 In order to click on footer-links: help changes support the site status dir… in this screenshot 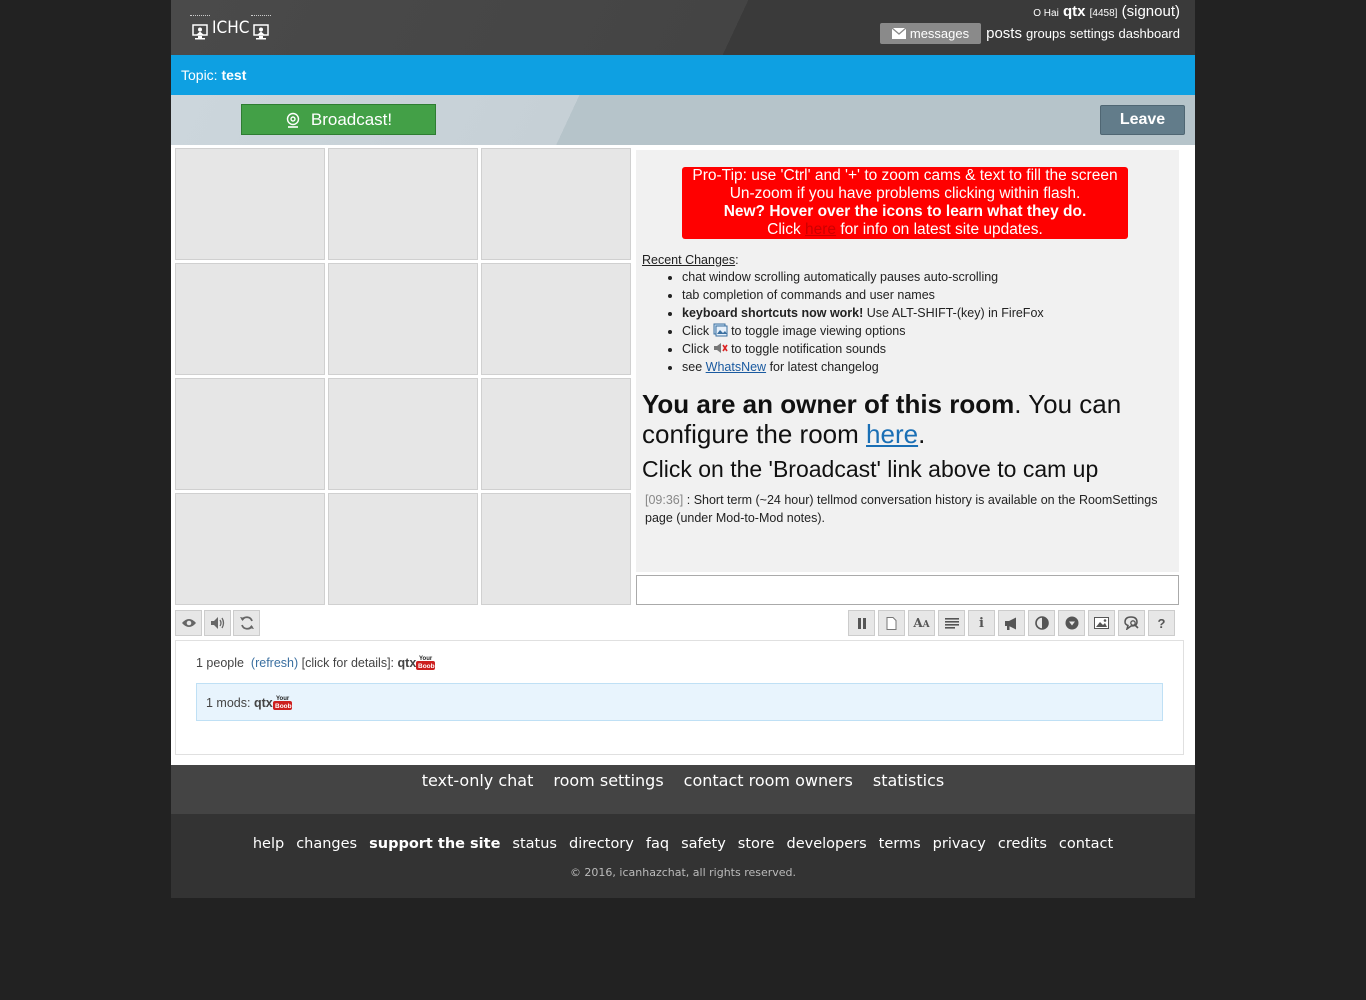, I will do `click(683, 844)`.